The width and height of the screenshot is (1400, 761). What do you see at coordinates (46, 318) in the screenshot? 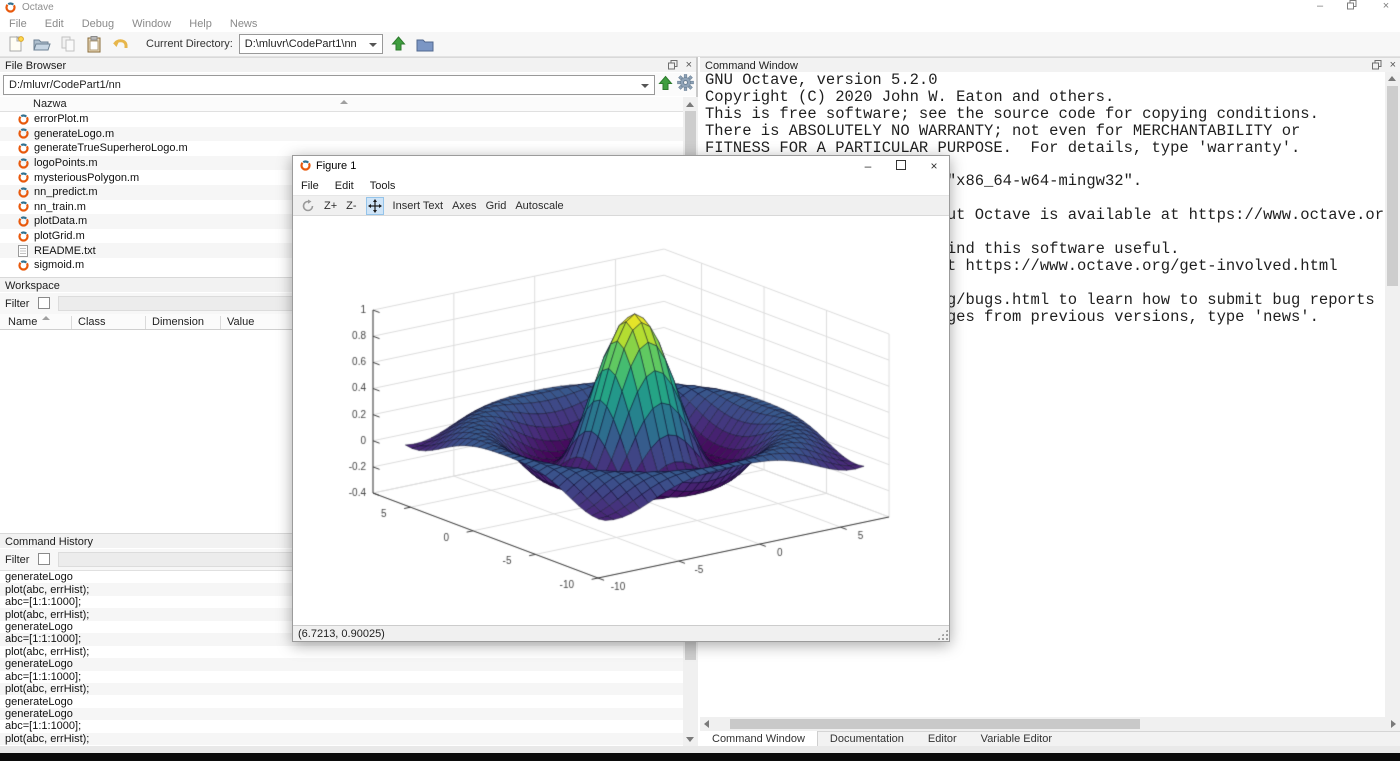
I see `sort-indicator-icon` at bounding box center [46, 318].